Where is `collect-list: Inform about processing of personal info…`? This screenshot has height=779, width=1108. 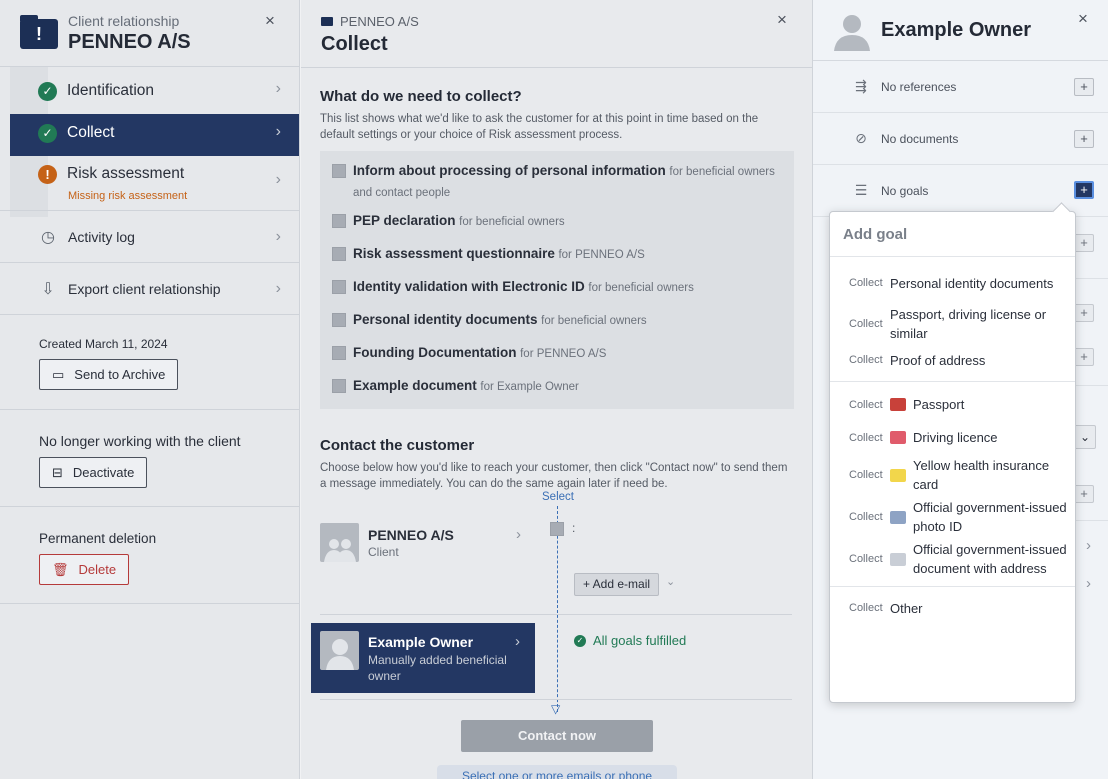 collect-list: Inform about processing of personal info… is located at coordinates (557, 280).